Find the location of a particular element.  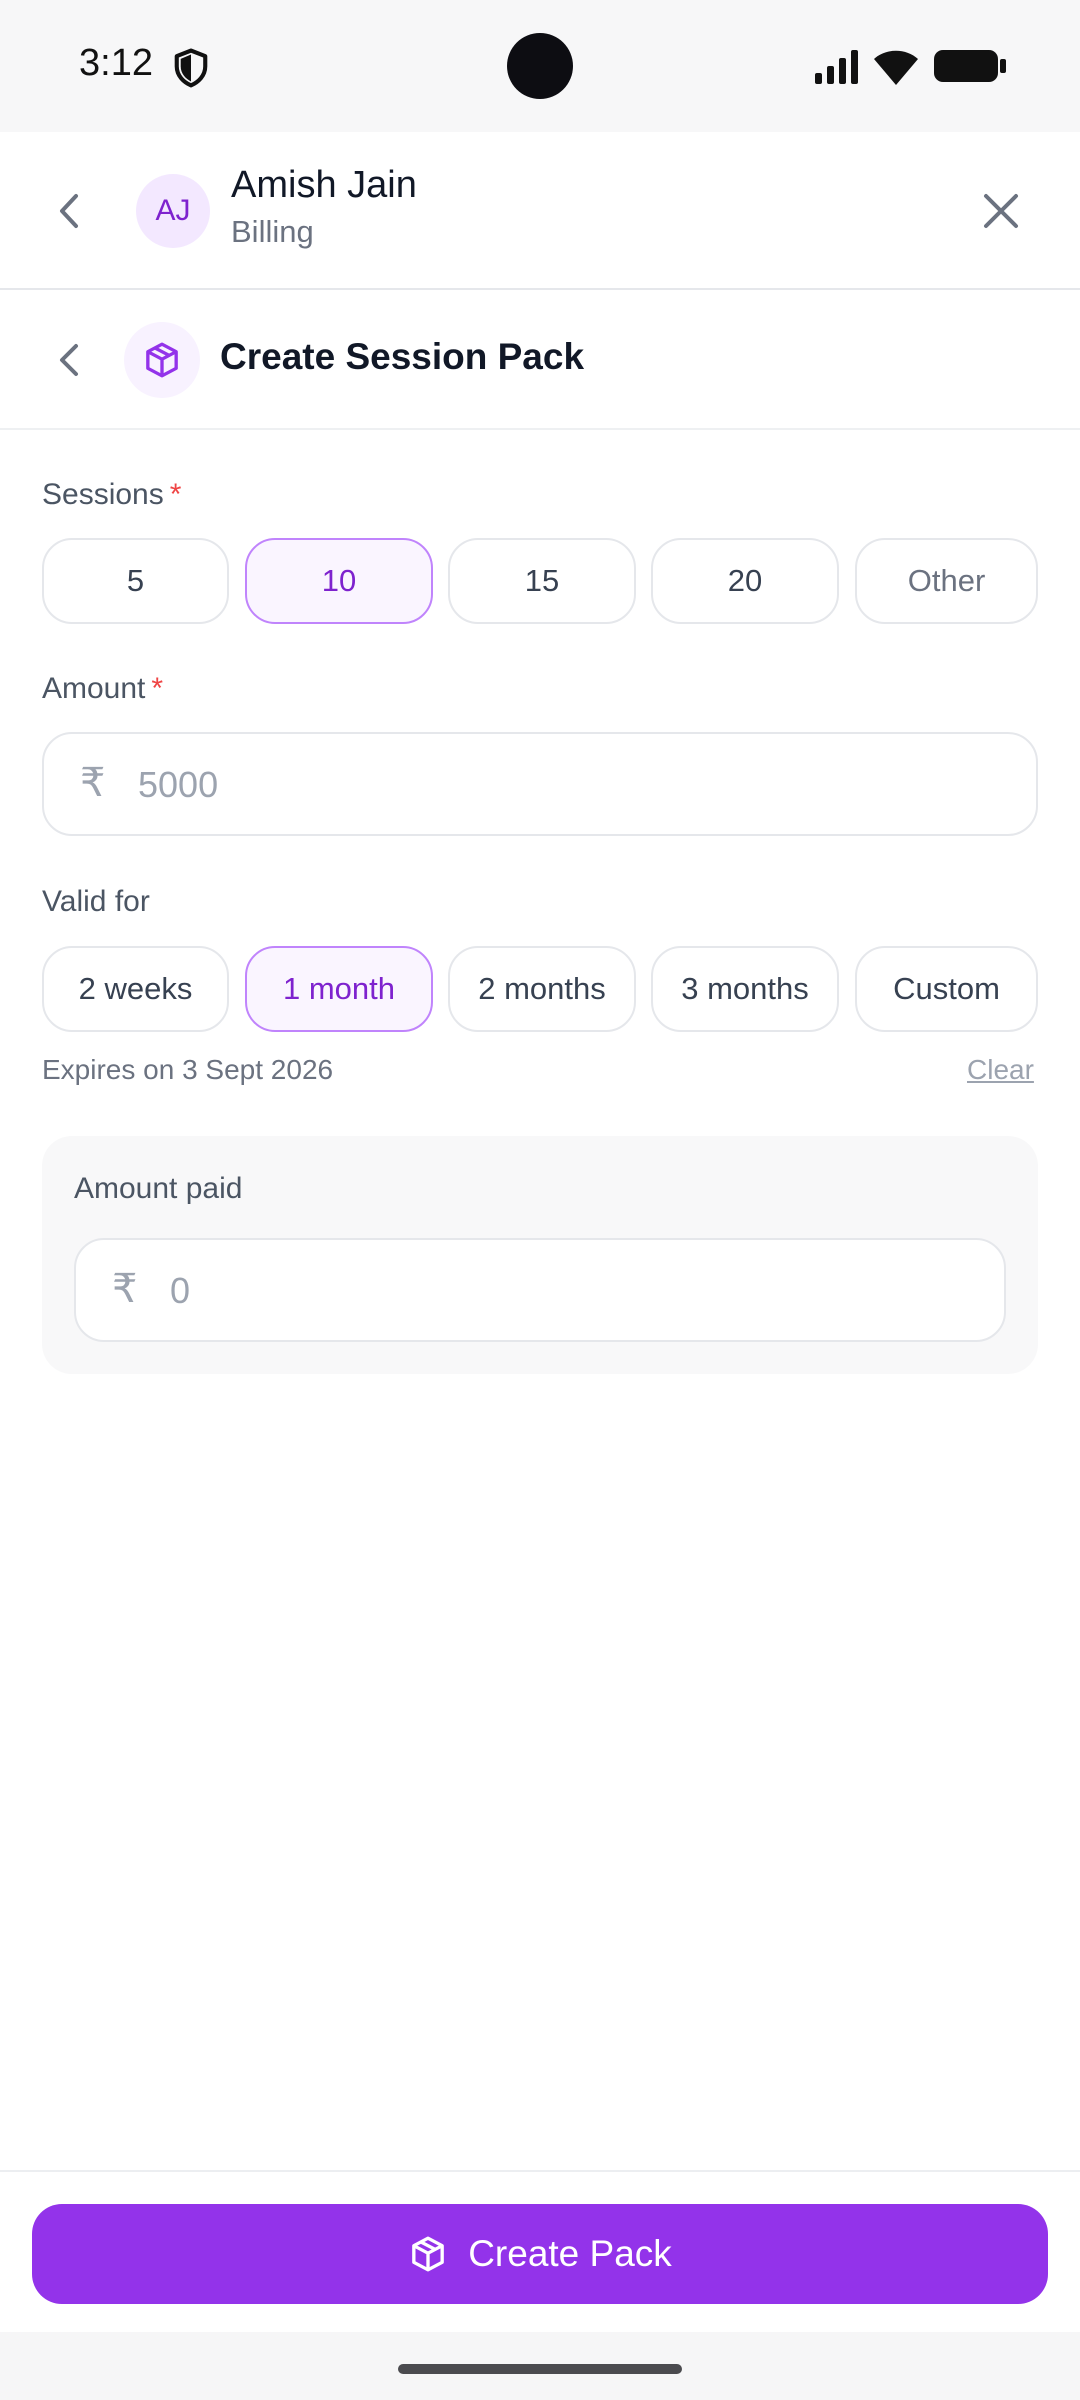

amount-paid-input: ₹ 0 is located at coordinates (540, 1290).